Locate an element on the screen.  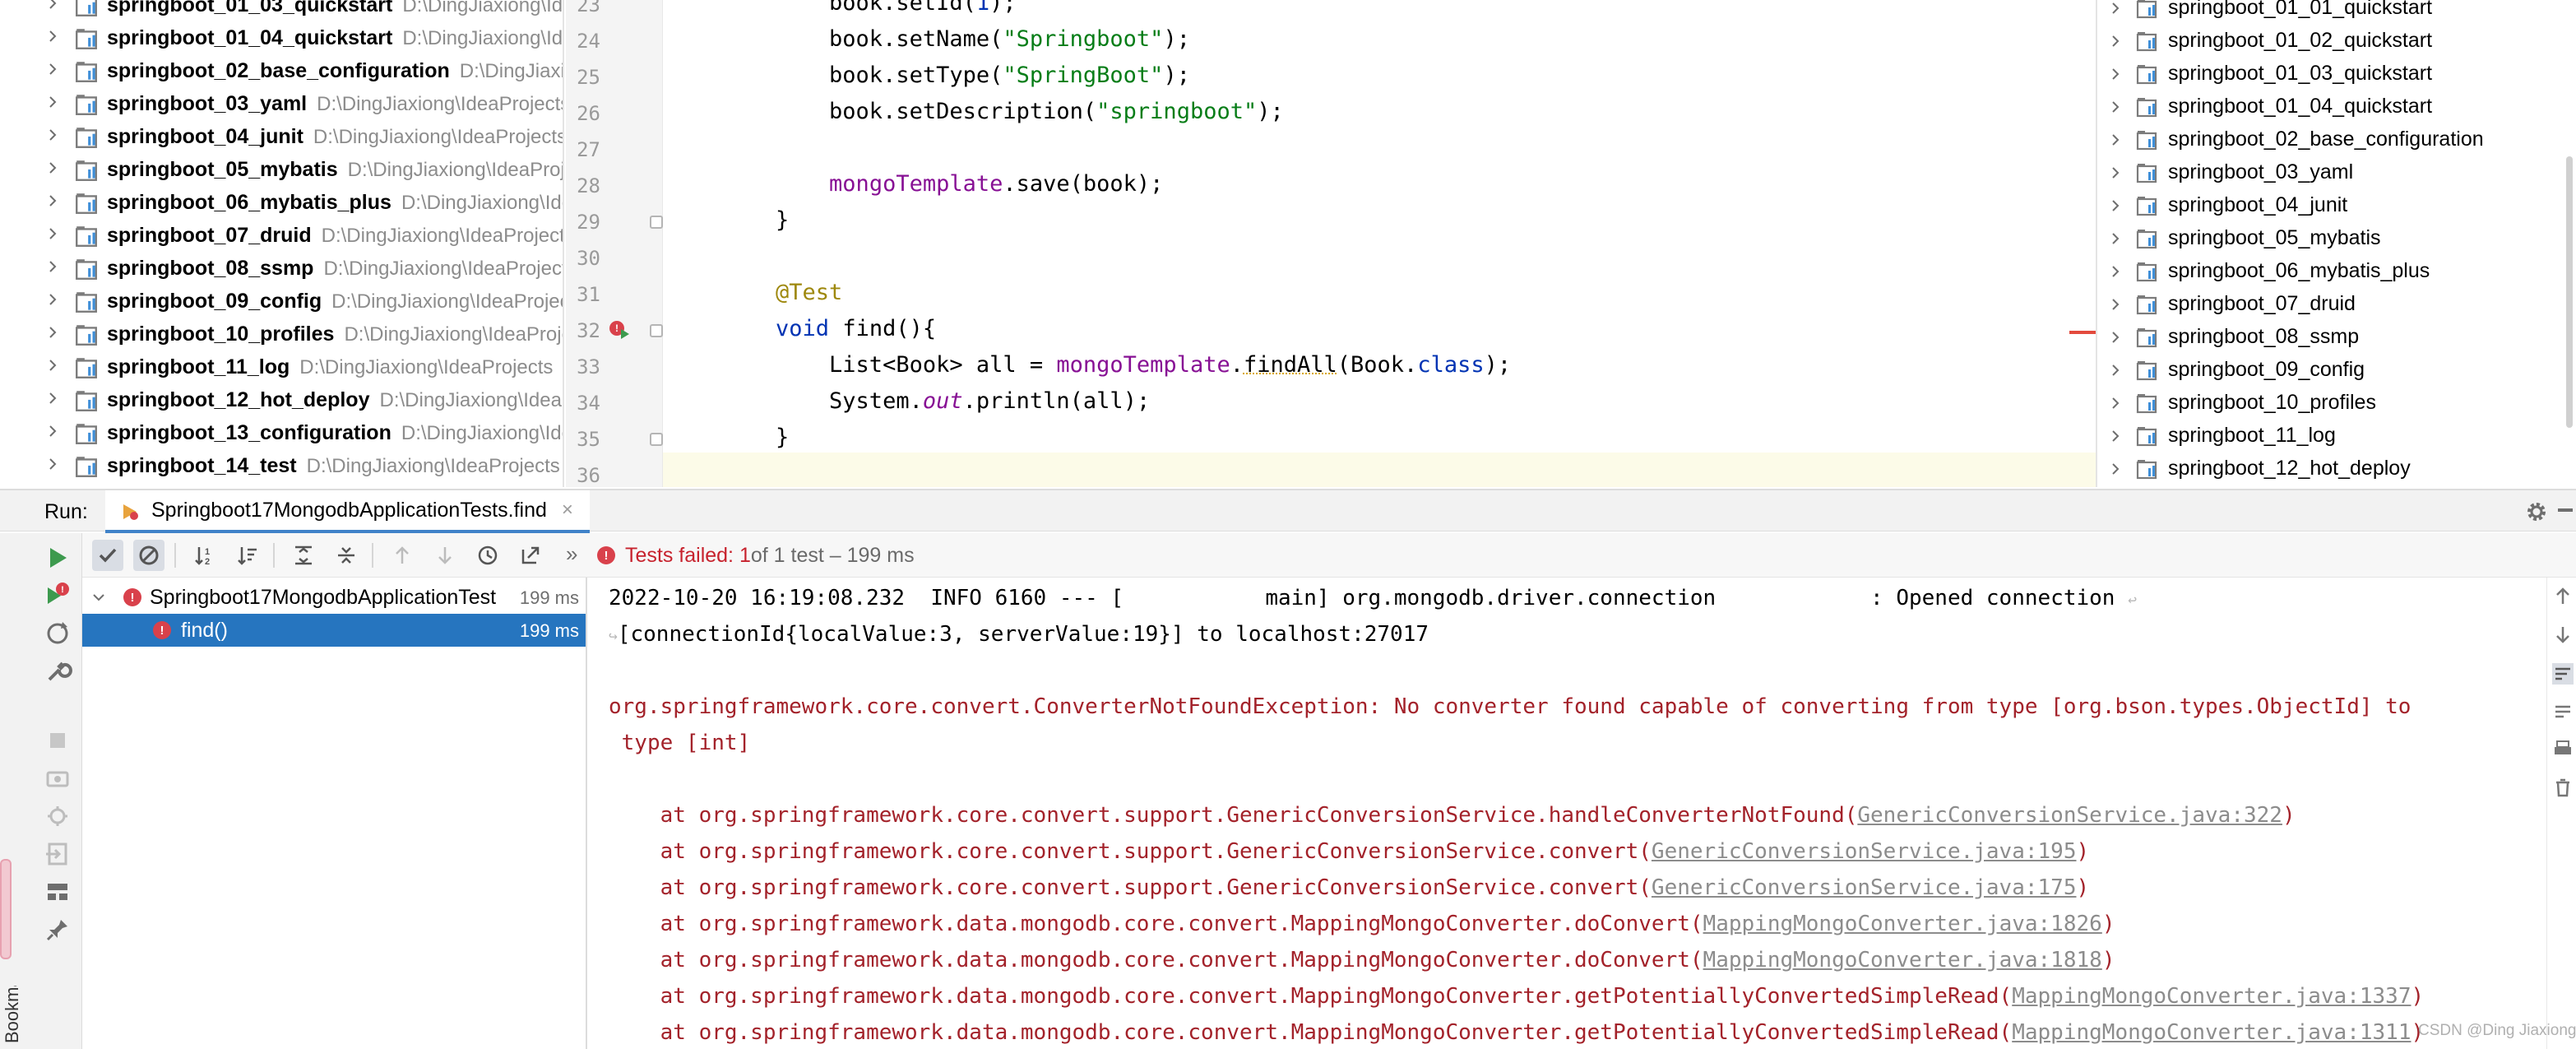
console-line: type [int] is located at coordinates (680, 743).